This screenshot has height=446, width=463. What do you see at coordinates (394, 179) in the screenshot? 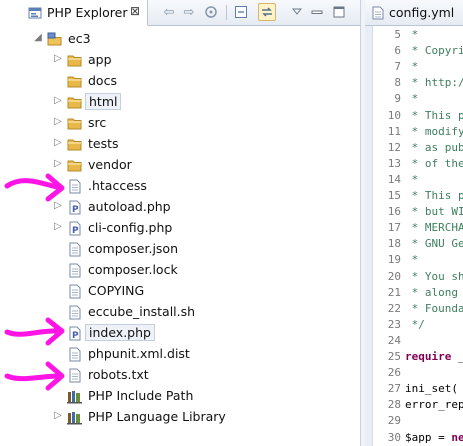
I see `line-number: 14` at bounding box center [394, 179].